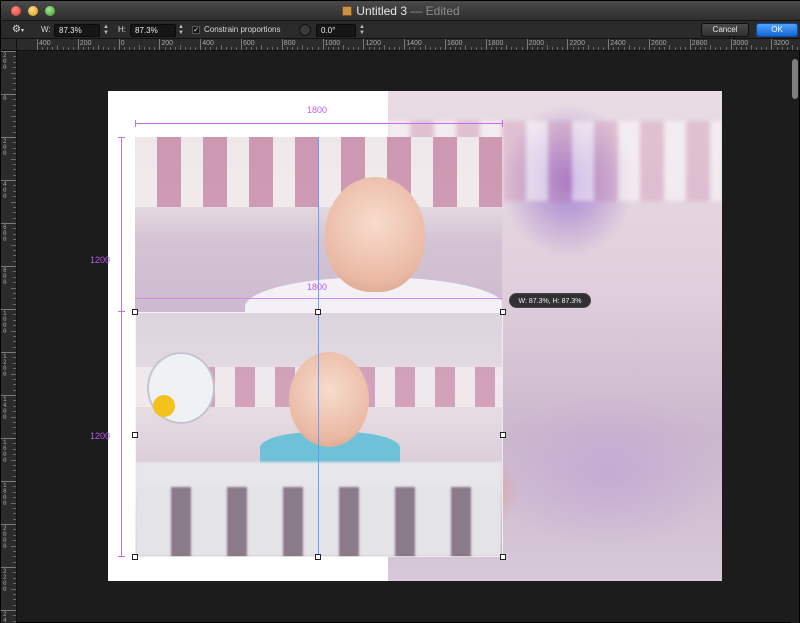 The image size is (800, 623). Describe the element at coordinates (319, 298) in the screenshot. I see `horizontal-smart-guide` at that location.